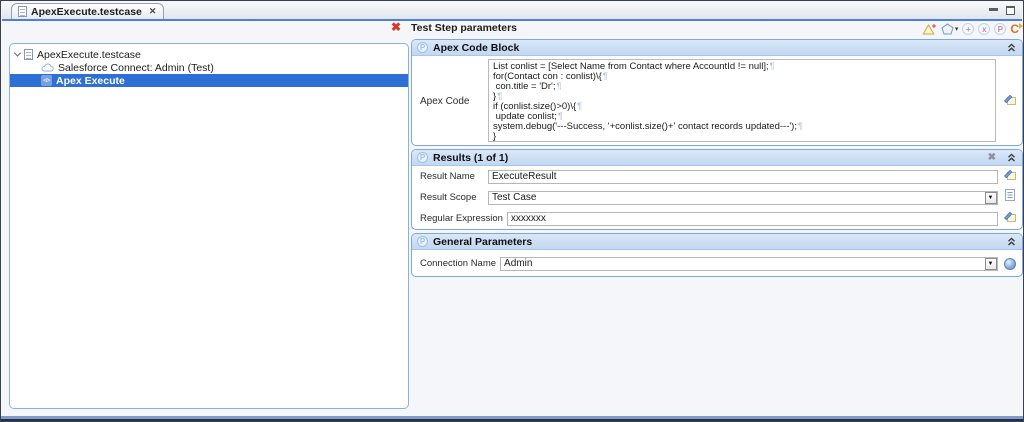 Image resolution: width=1024 pixels, height=422 pixels. What do you see at coordinates (1000, 29) in the screenshot?
I see `parameter-circle-icon: P` at bounding box center [1000, 29].